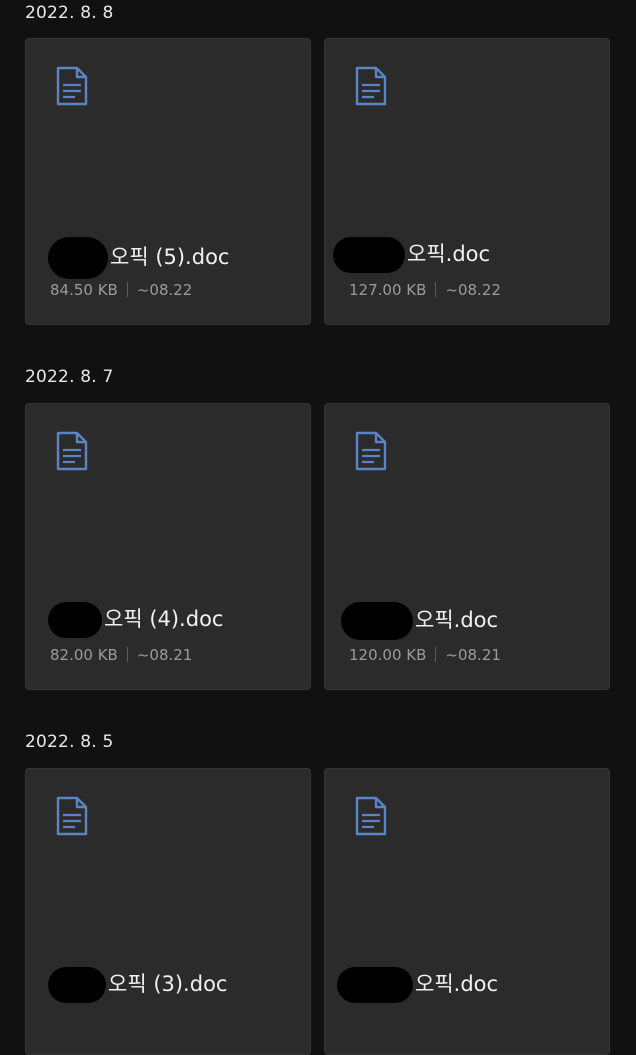 The image size is (636, 1055). I want to click on file-size: 120.00 KB, so click(388, 655).